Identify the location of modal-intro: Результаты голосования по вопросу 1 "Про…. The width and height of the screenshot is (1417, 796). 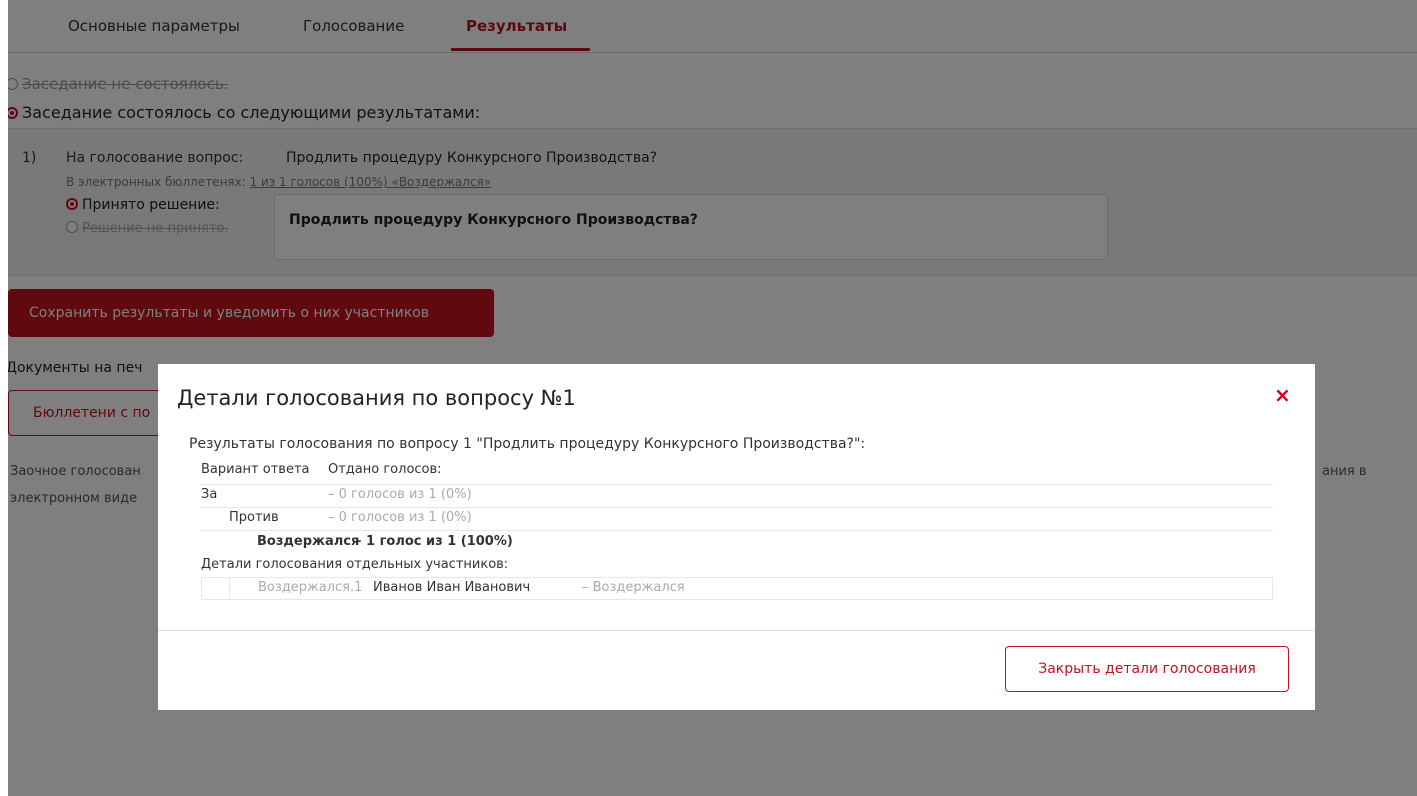
(527, 444).